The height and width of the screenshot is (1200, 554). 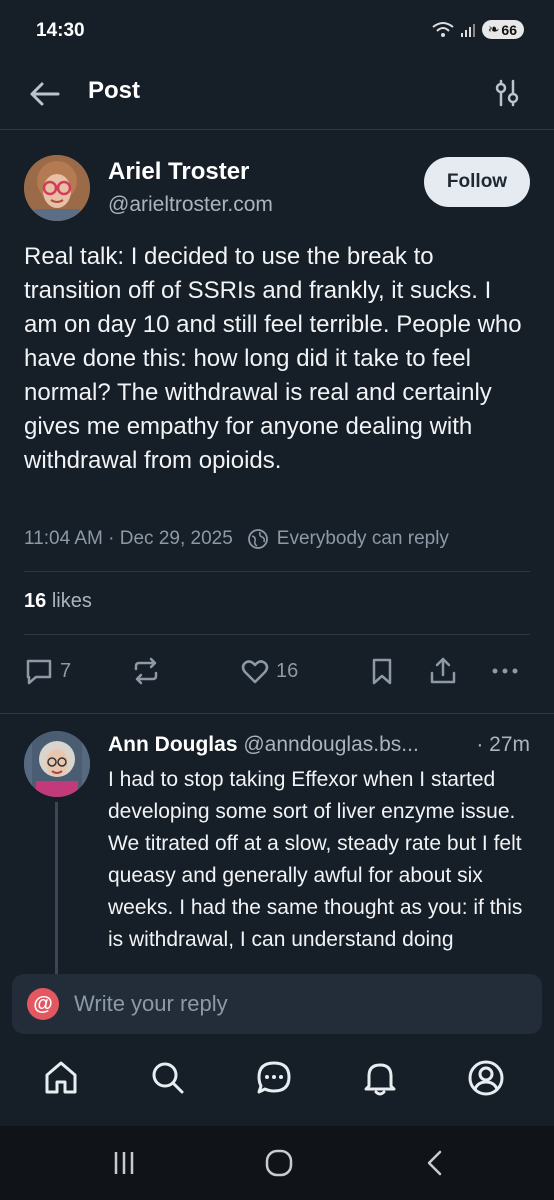 I want to click on home-icon, so click(x=61, y=1077).